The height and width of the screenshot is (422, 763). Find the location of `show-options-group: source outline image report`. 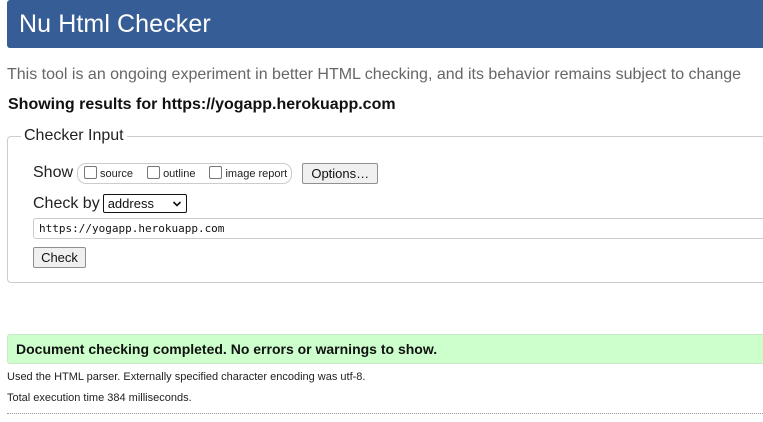

show-options-group: source outline image report is located at coordinates (185, 173).